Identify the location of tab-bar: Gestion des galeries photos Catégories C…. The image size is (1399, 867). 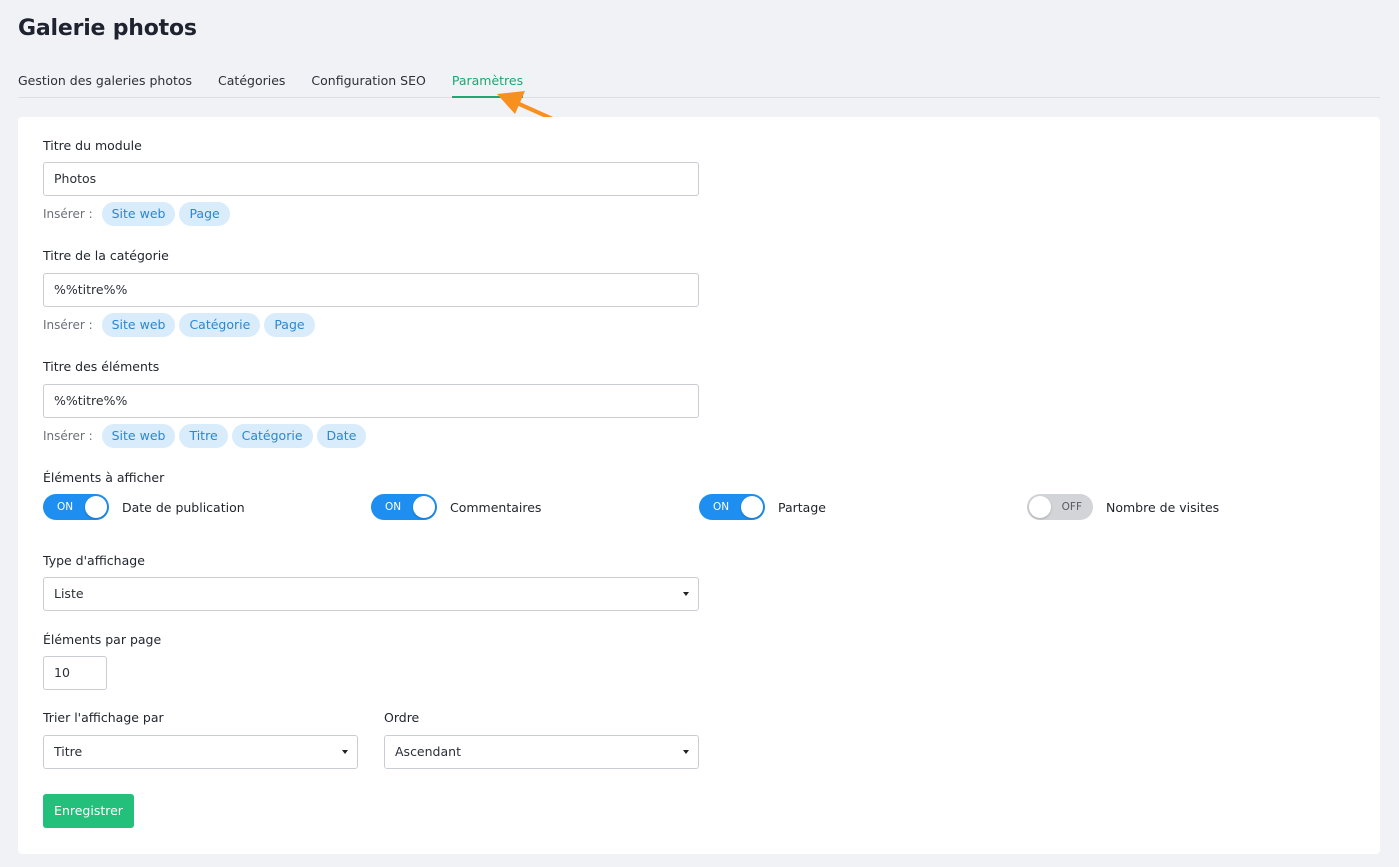
(699, 84).